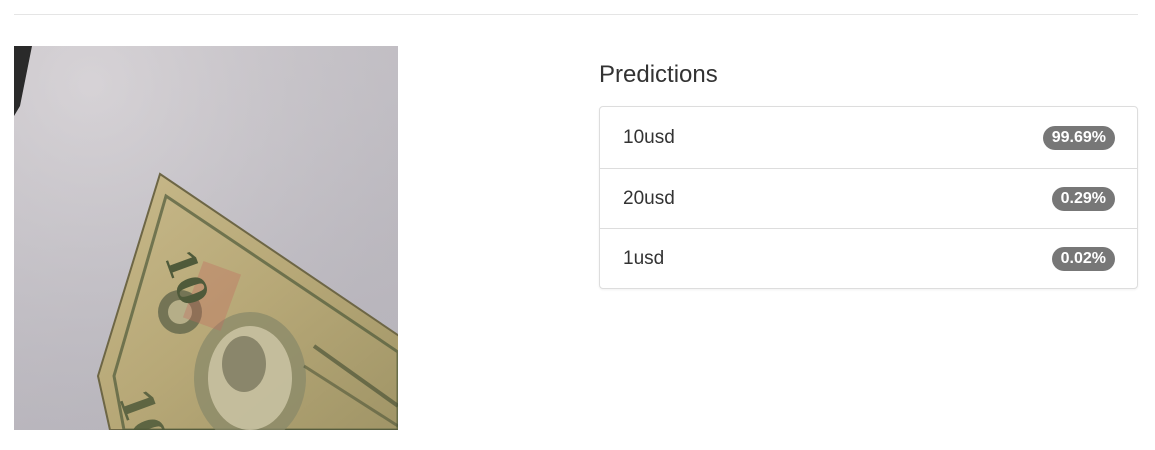  I want to click on list-item: 10usd 99.69%, so click(868, 137).